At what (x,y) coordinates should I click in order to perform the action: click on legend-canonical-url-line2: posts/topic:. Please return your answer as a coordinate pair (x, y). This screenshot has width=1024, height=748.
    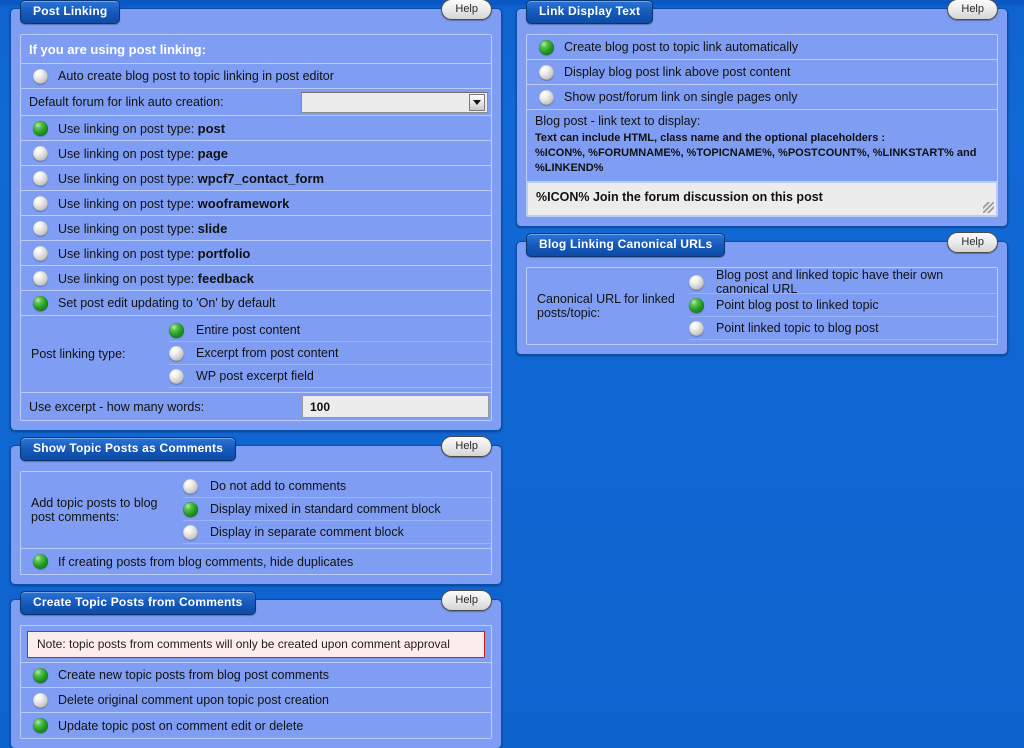
    Looking at the image, I should click on (569, 312).